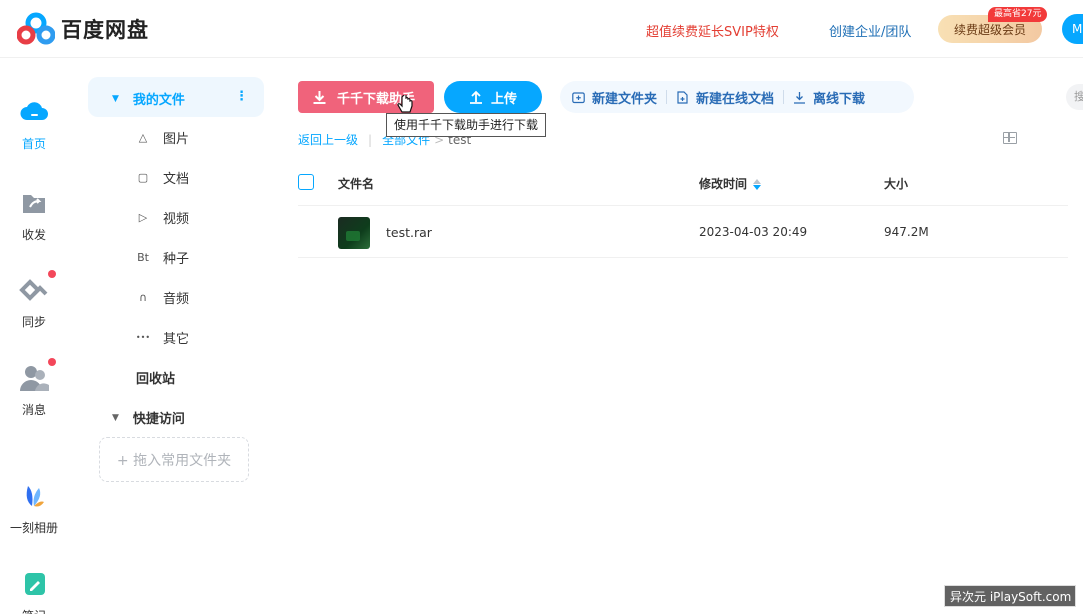 The width and height of the screenshot is (1083, 614). What do you see at coordinates (162, 257) in the screenshot?
I see `sidebar-item-torrents: Bt 种子` at bounding box center [162, 257].